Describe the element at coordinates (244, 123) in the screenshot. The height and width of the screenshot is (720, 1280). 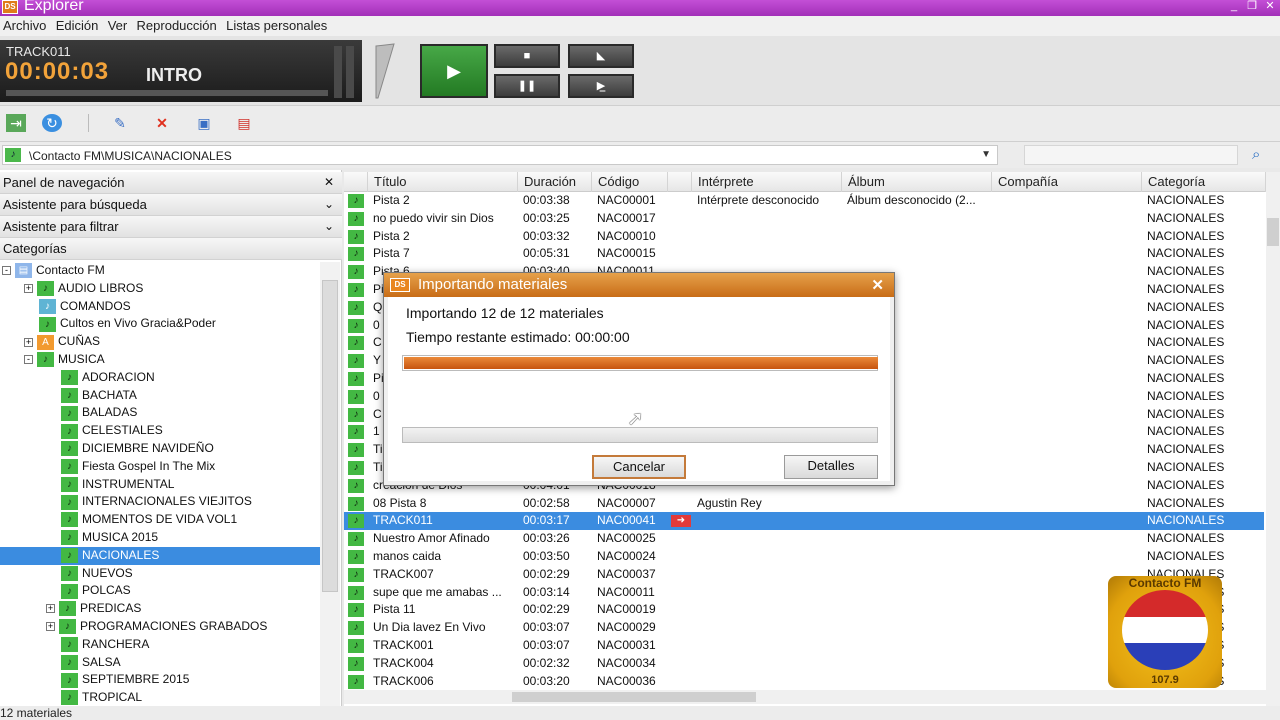
I see `image-icon: ▤` at that location.